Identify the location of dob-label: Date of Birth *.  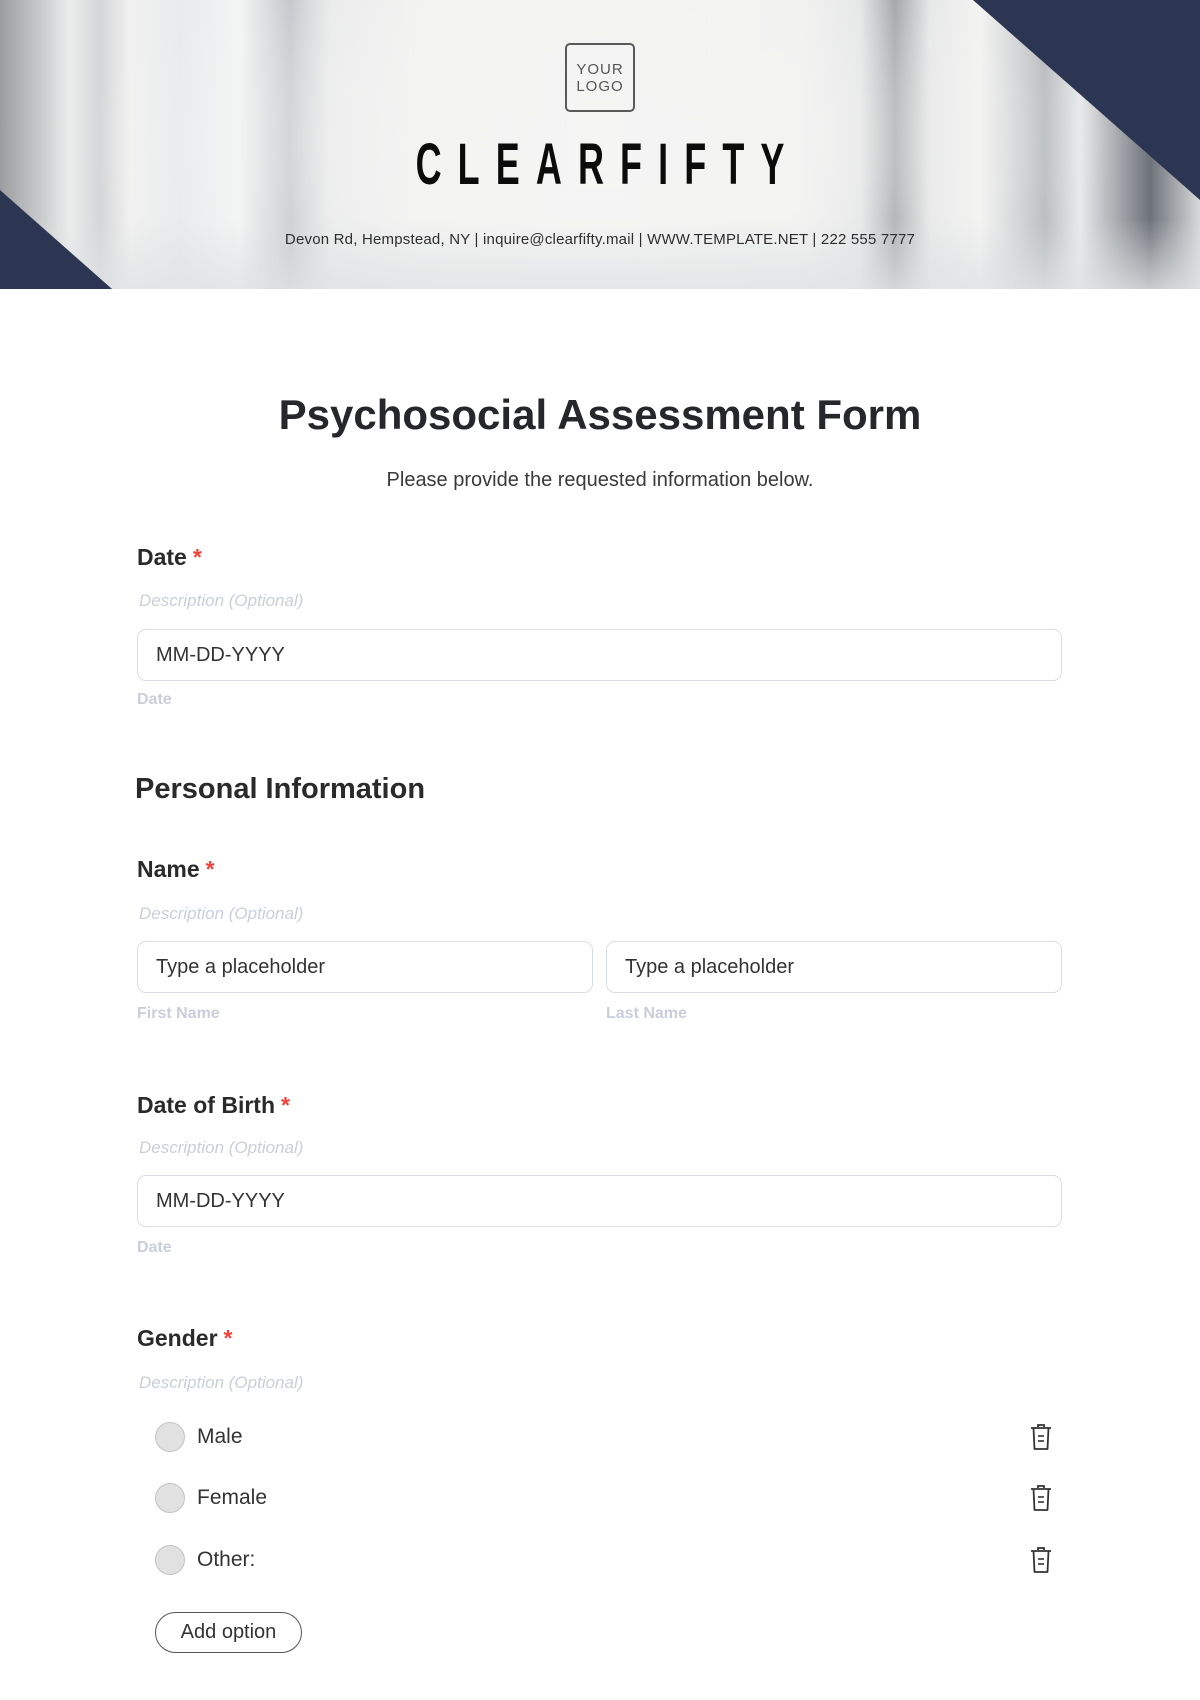
(213, 1105).